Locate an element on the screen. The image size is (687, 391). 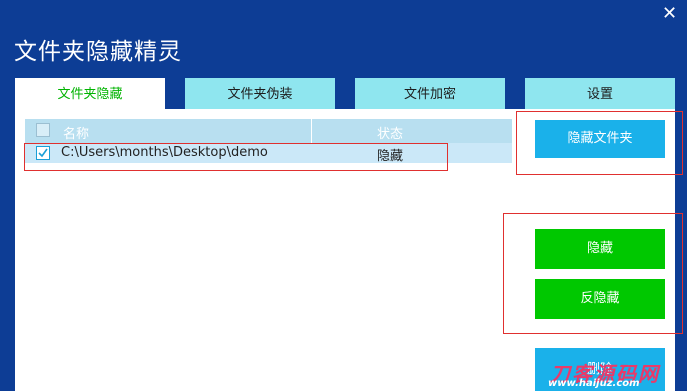
tab-folder-disguise: 文件夹伪装 is located at coordinates (260, 93).